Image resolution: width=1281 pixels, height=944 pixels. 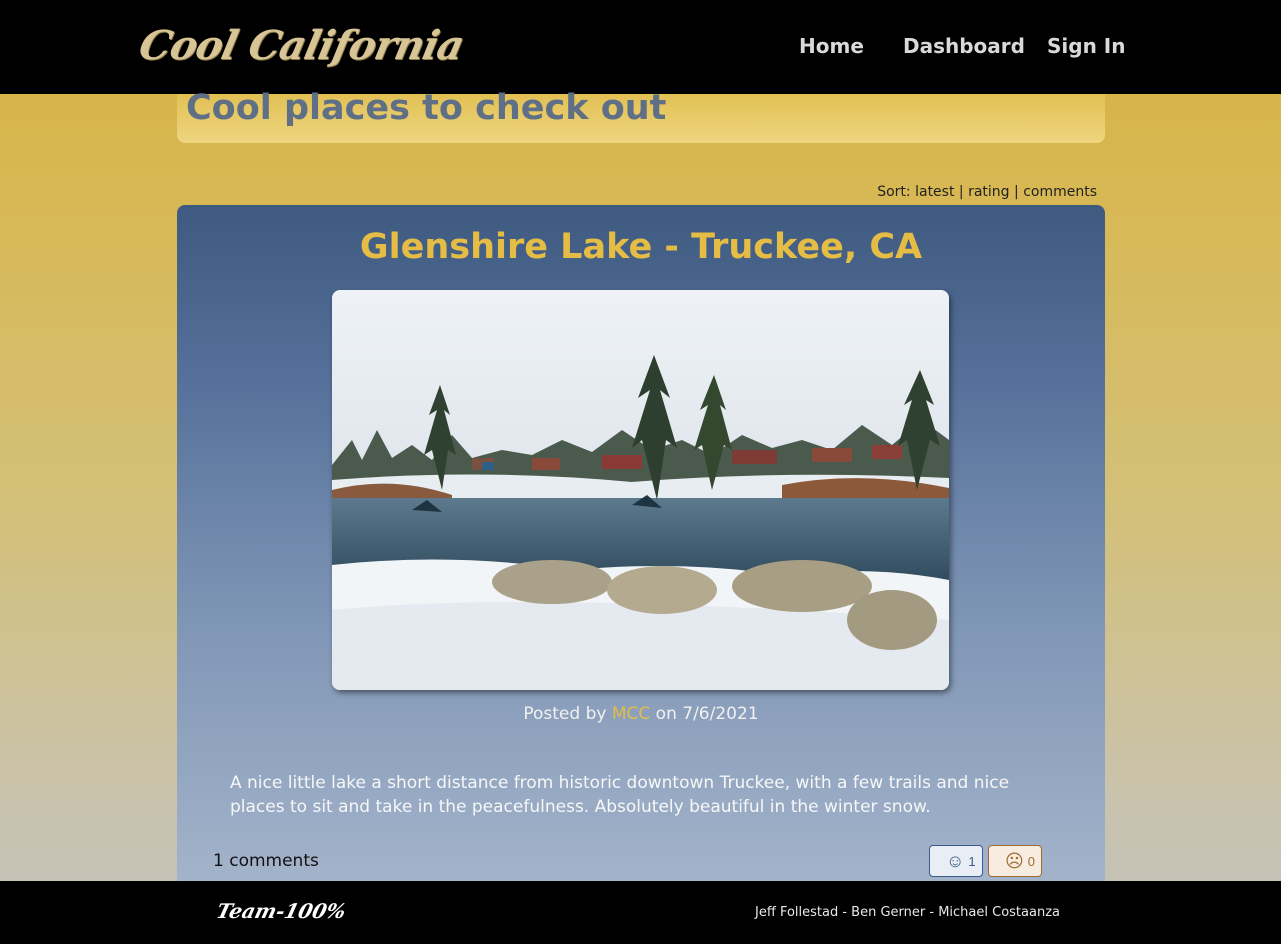 I want to click on nav-dashboard-link: Dashboard, so click(x=964, y=46).